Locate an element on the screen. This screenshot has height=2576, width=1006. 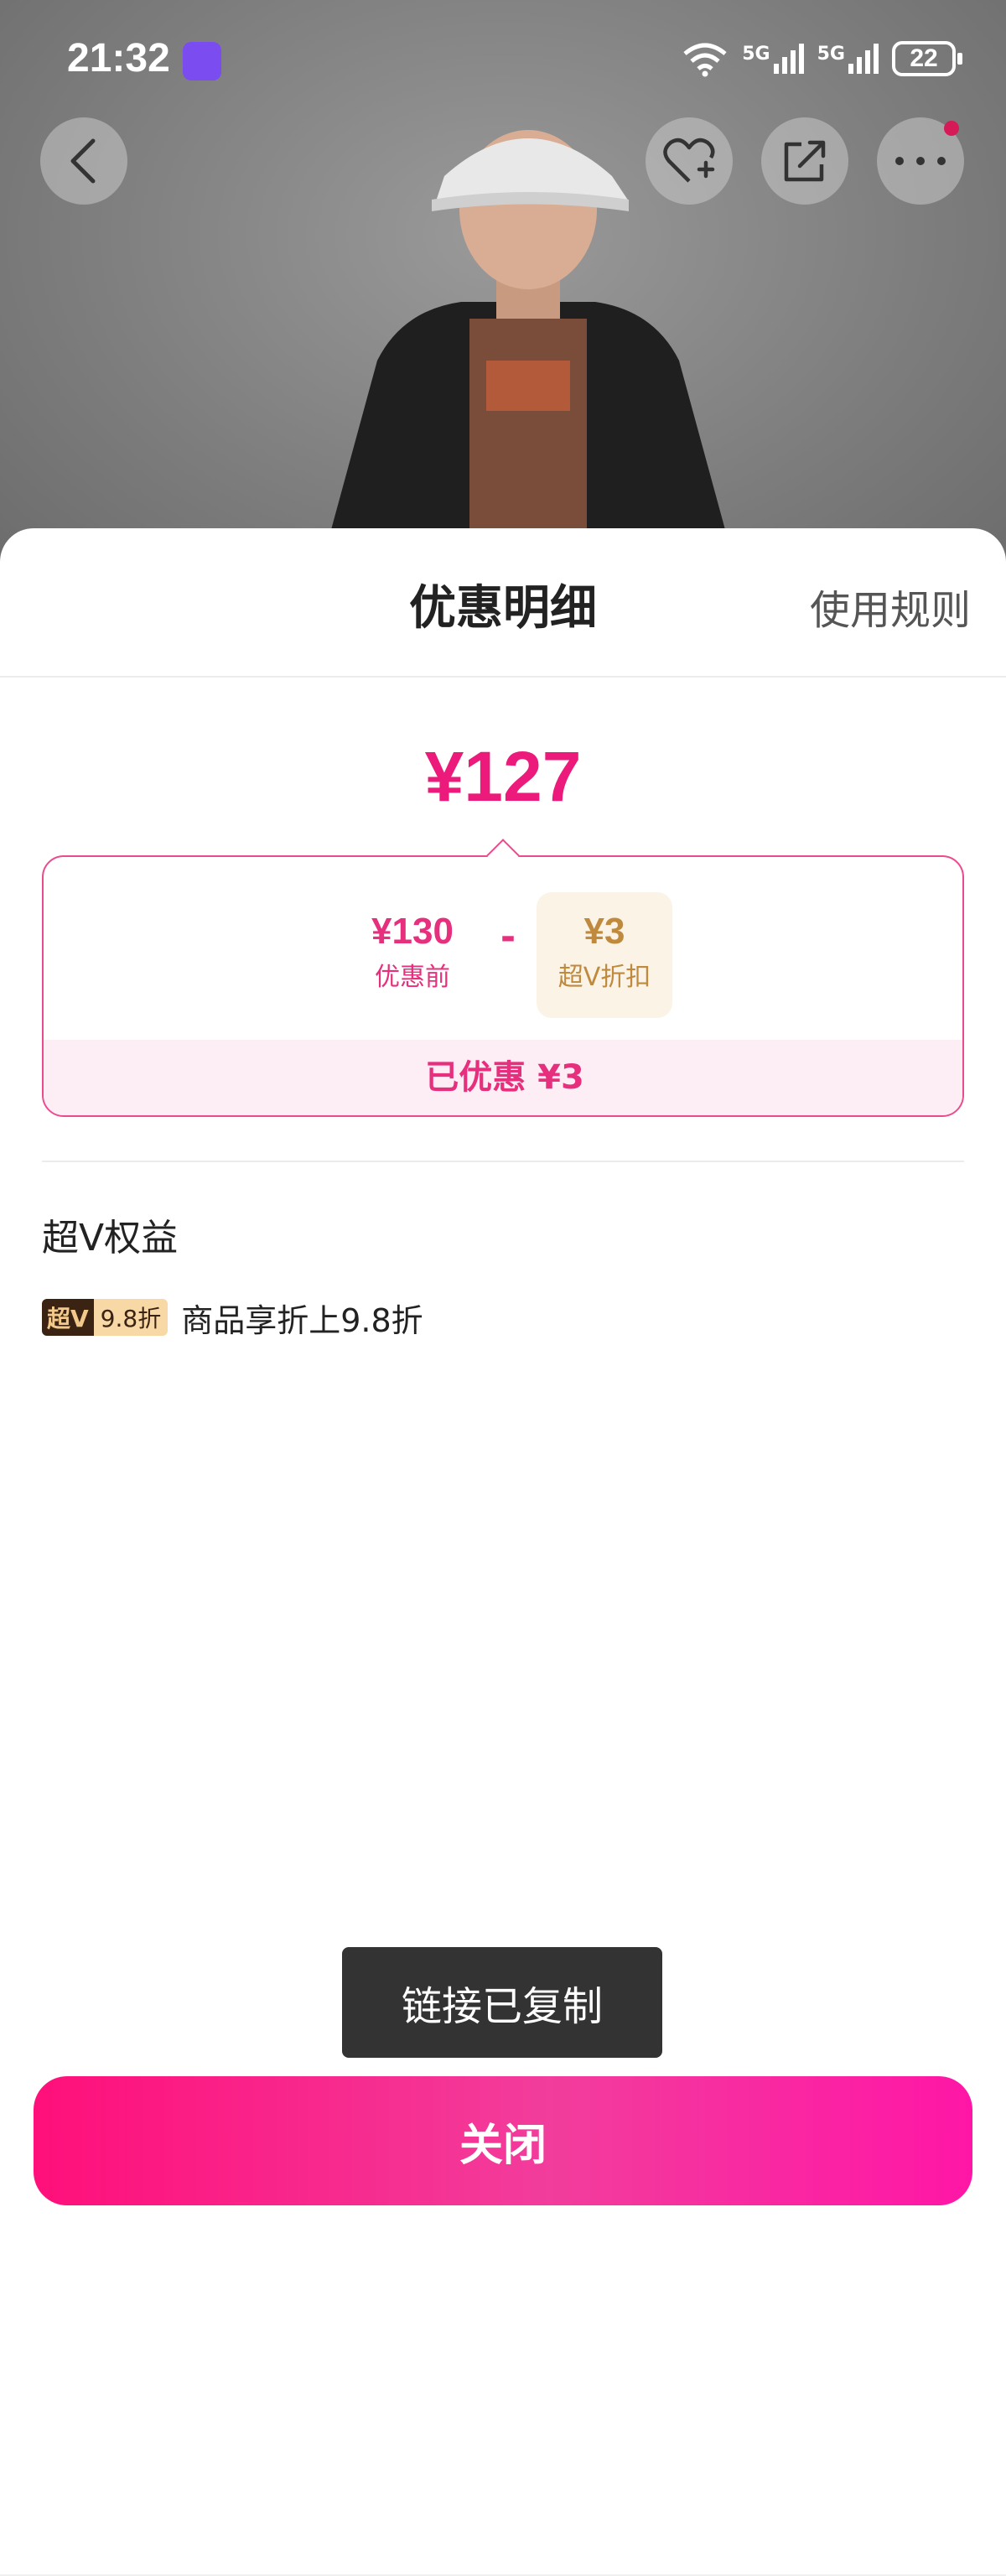
usage-rules-link: 使用规则 is located at coordinates (890, 606).